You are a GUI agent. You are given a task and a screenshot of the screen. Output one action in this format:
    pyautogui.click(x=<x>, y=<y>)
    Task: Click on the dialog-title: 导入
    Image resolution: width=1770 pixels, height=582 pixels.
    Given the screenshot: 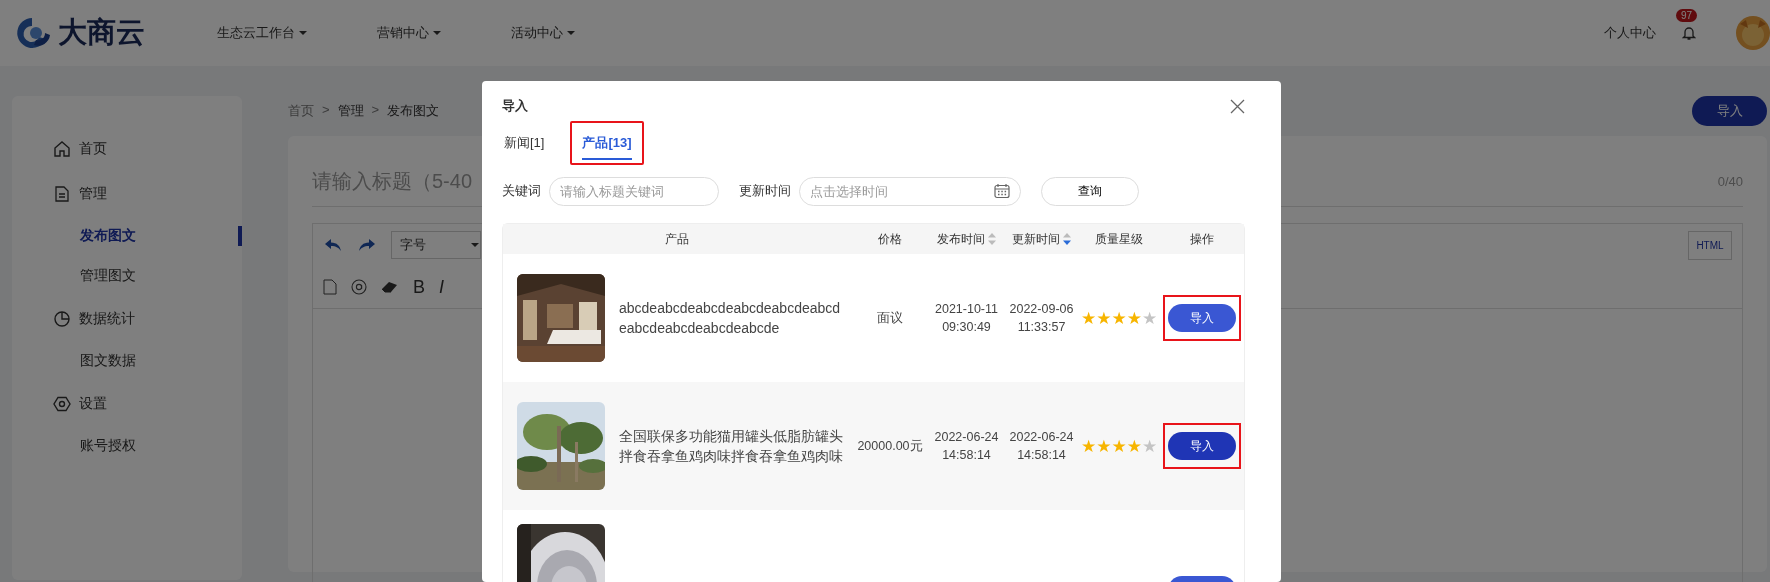 What is the action you would take?
    pyautogui.click(x=515, y=106)
    